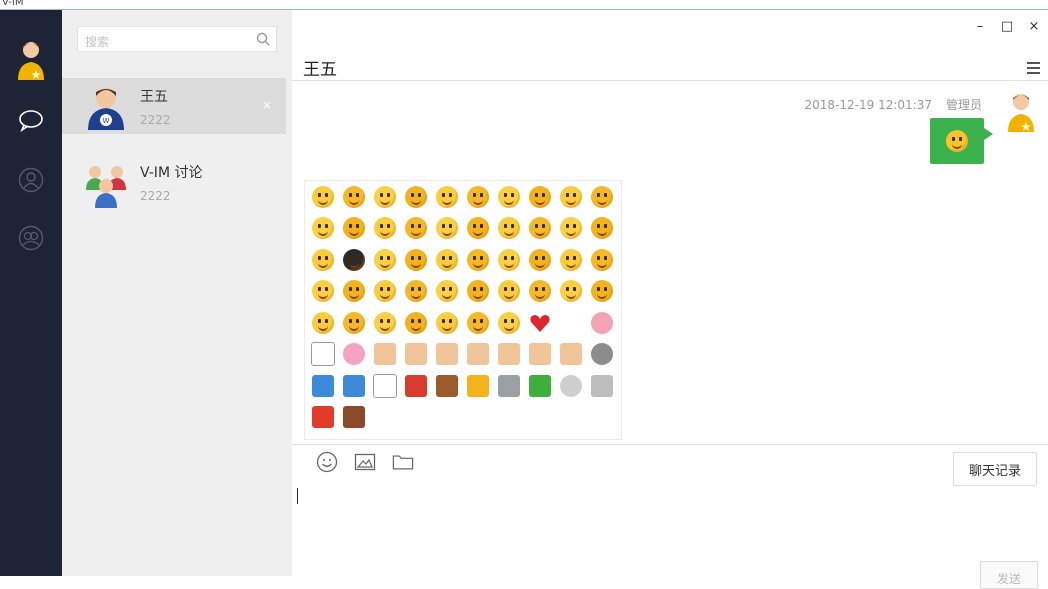 The image size is (1048, 589). Describe the element at coordinates (403, 462) in the screenshot. I see `folder-icon` at that location.